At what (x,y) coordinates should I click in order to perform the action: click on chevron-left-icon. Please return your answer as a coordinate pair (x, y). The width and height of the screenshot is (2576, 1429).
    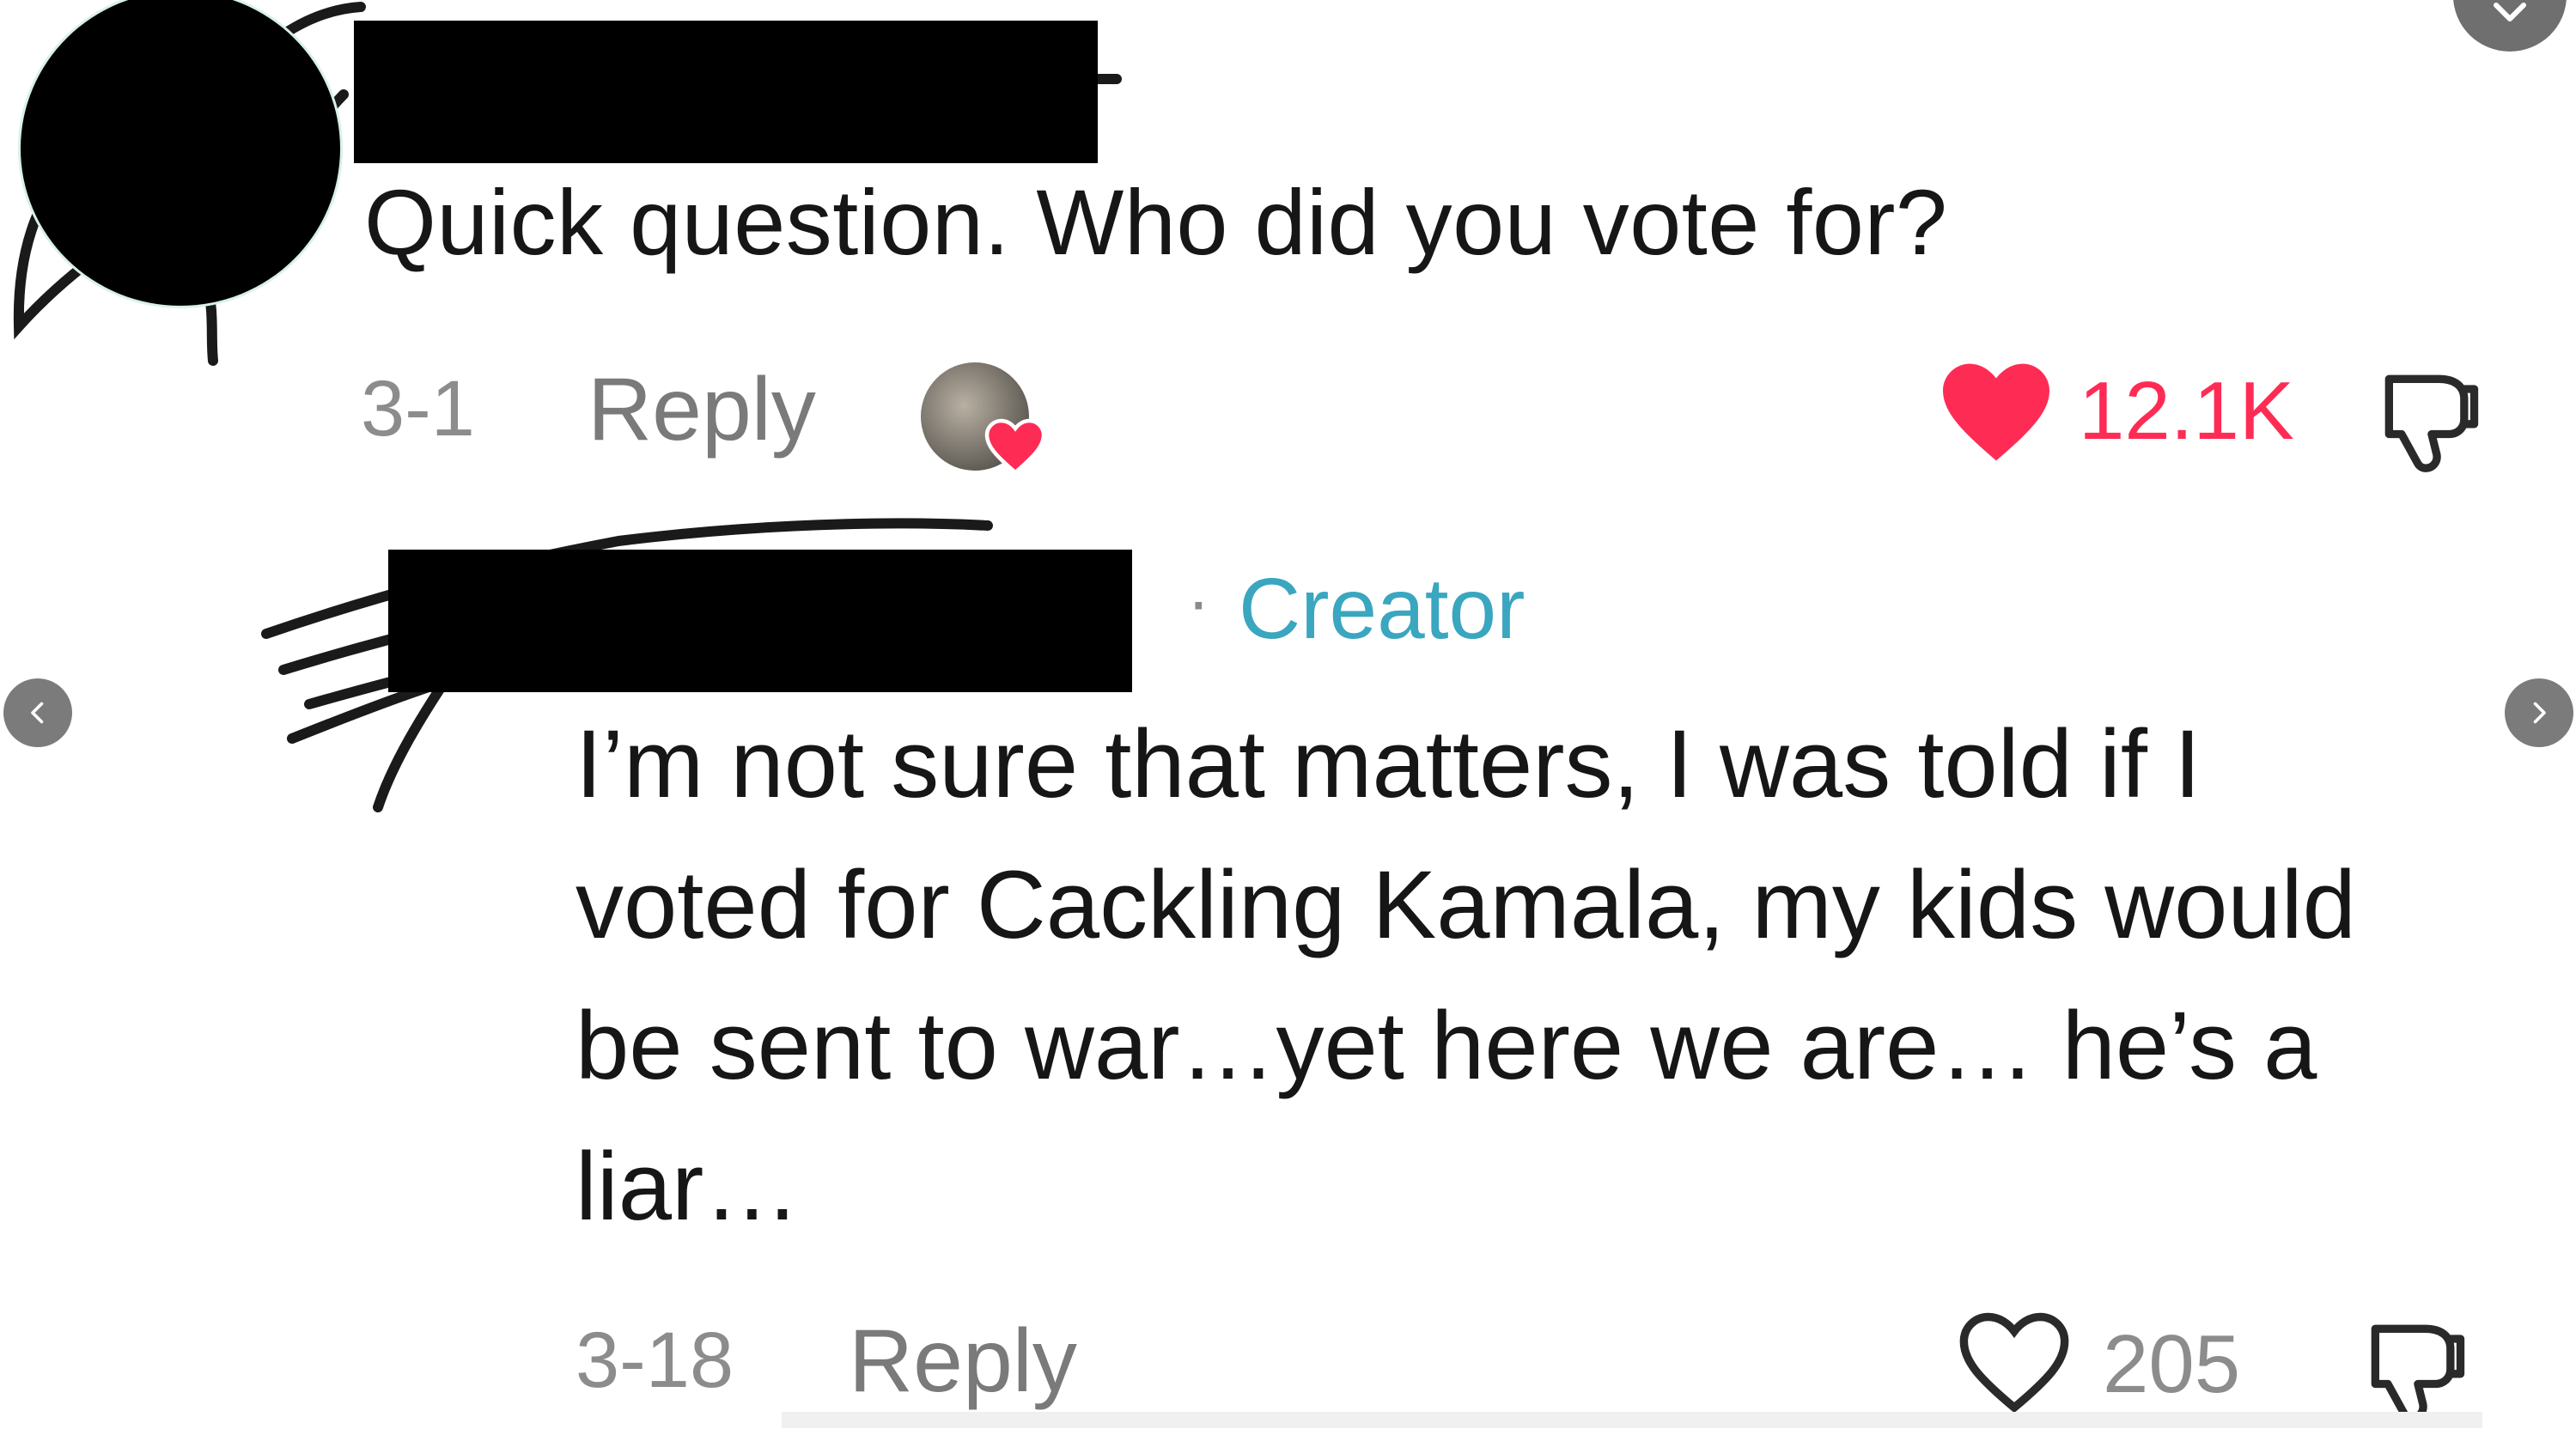
    Looking at the image, I should click on (37, 713).